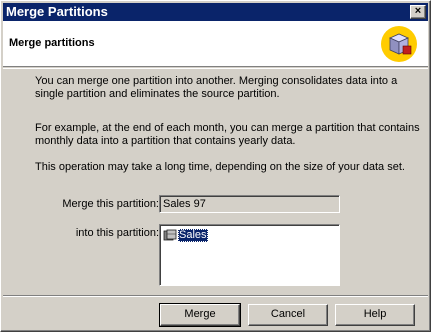 Image resolution: width=431 pixels, height=332 pixels. I want to click on header-divider, so click(215, 68).